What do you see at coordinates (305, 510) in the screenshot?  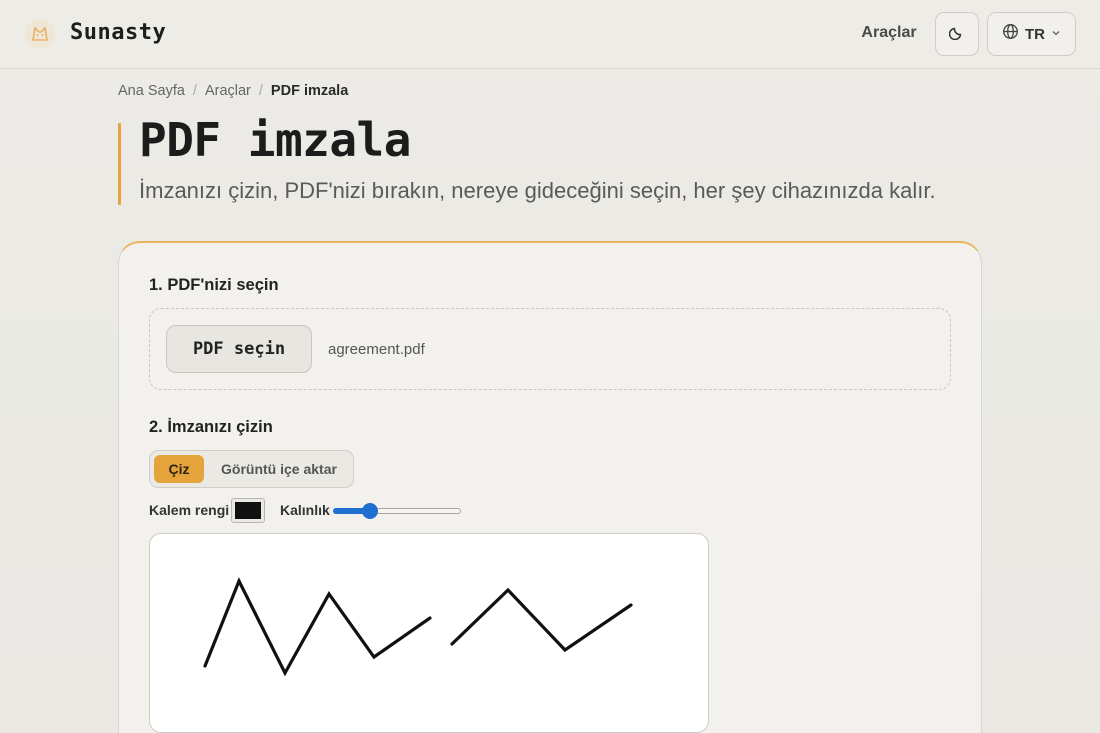 I see `thickness-label: Kalınlık` at bounding box center [305, 510].